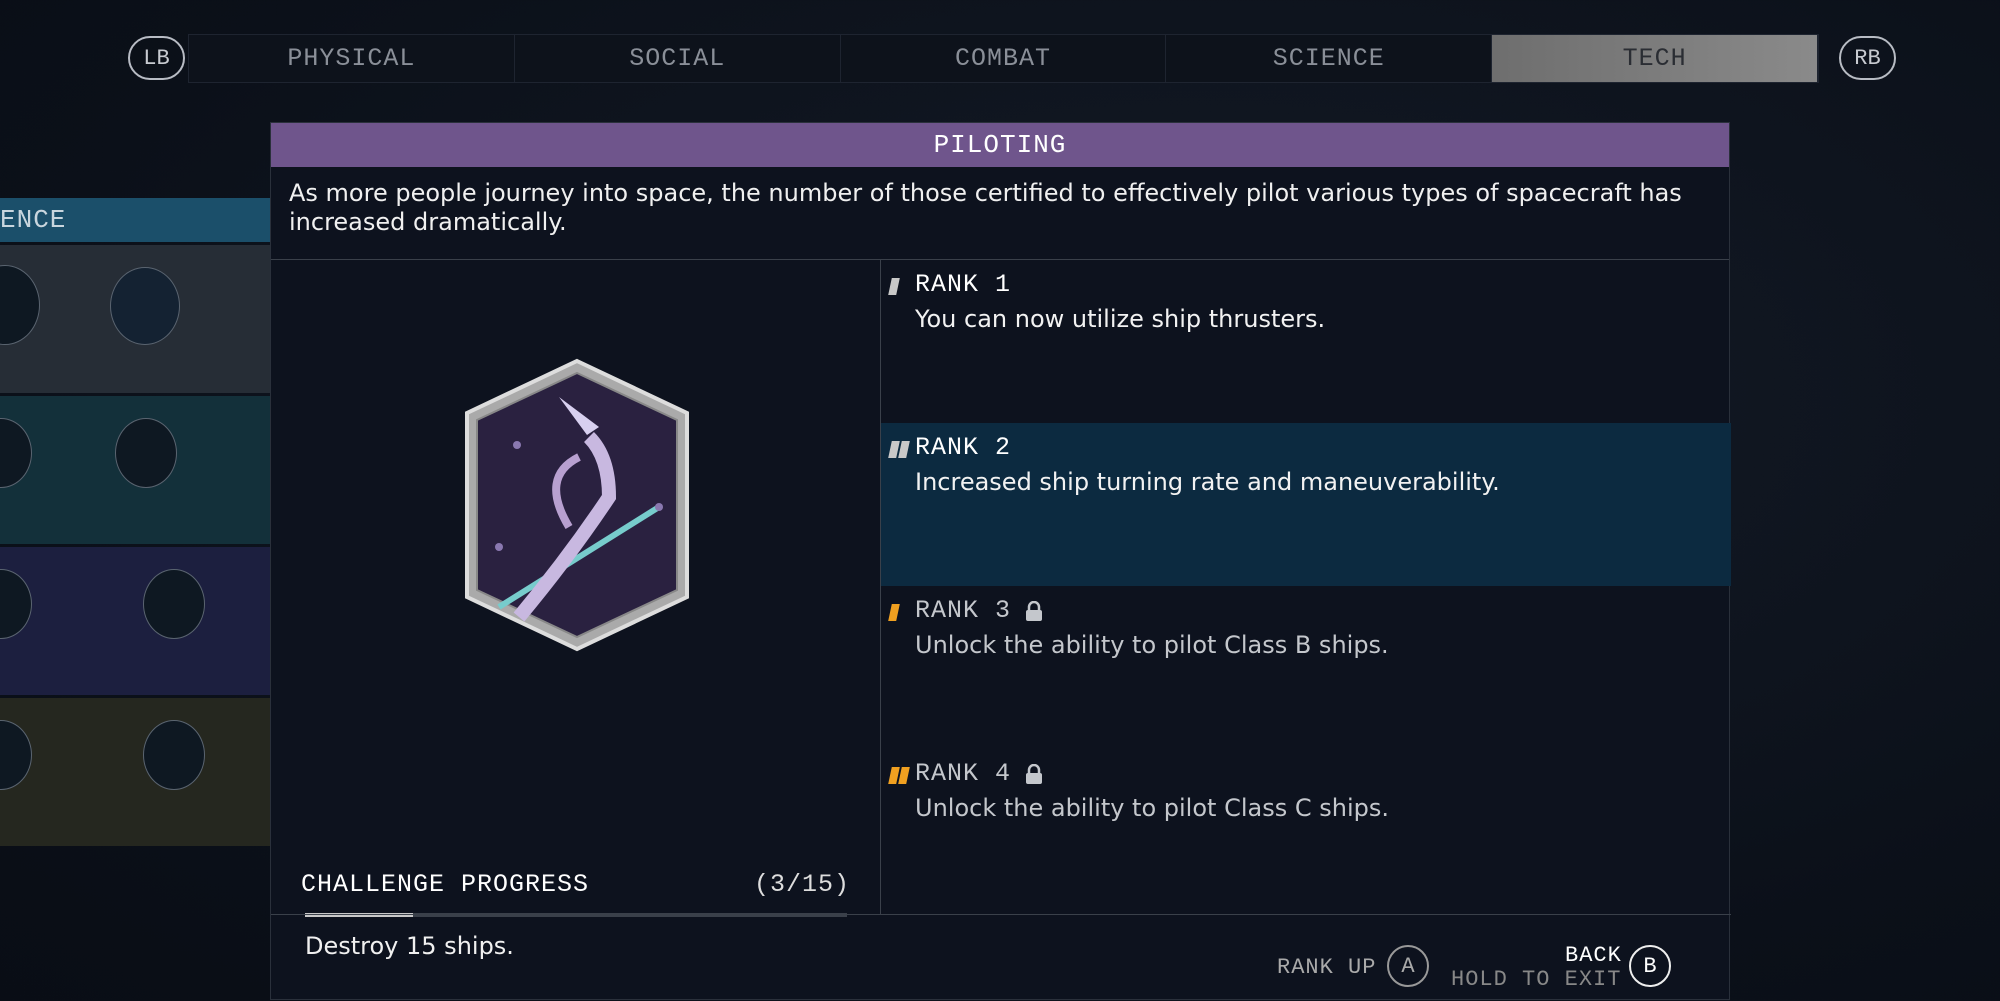 This screenshot has height=1001, width=2000. Describe the element at coordinates (577, 505) in the screenshot. I see `piloting-patch-icon` at that location.